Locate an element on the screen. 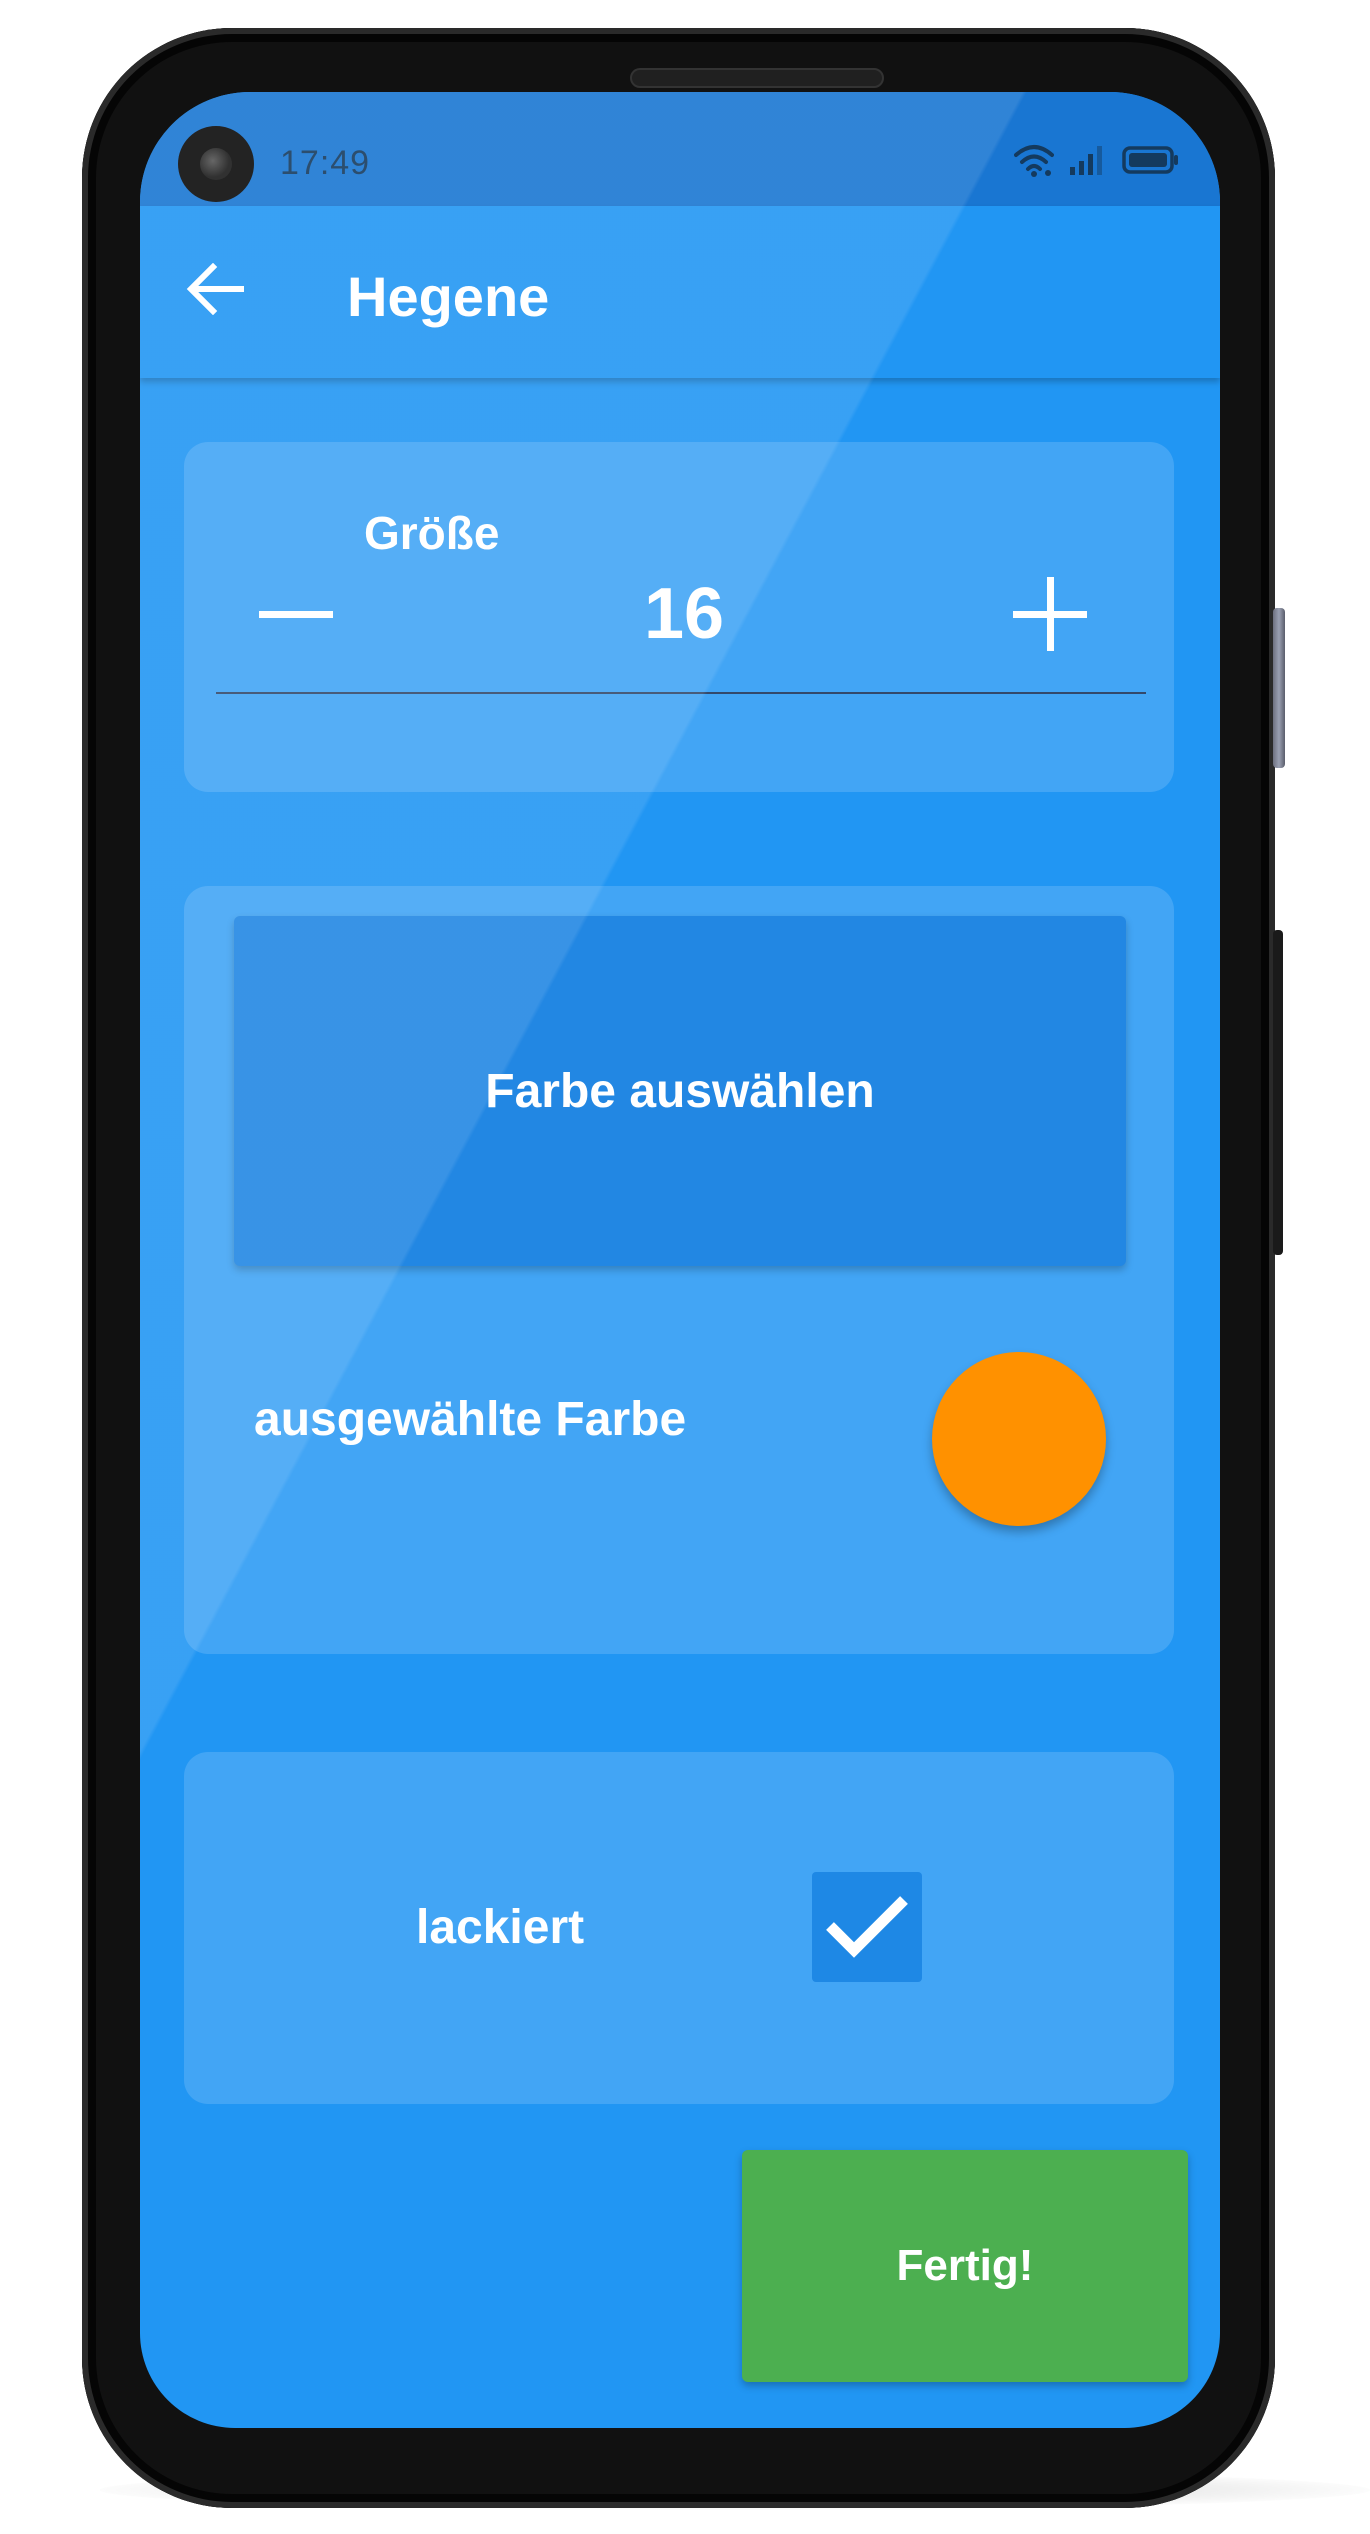 Image resolution: width=1370 pixels, height=2534 pixels. lacquer-checkbox is located at coordinates (867, 1927).